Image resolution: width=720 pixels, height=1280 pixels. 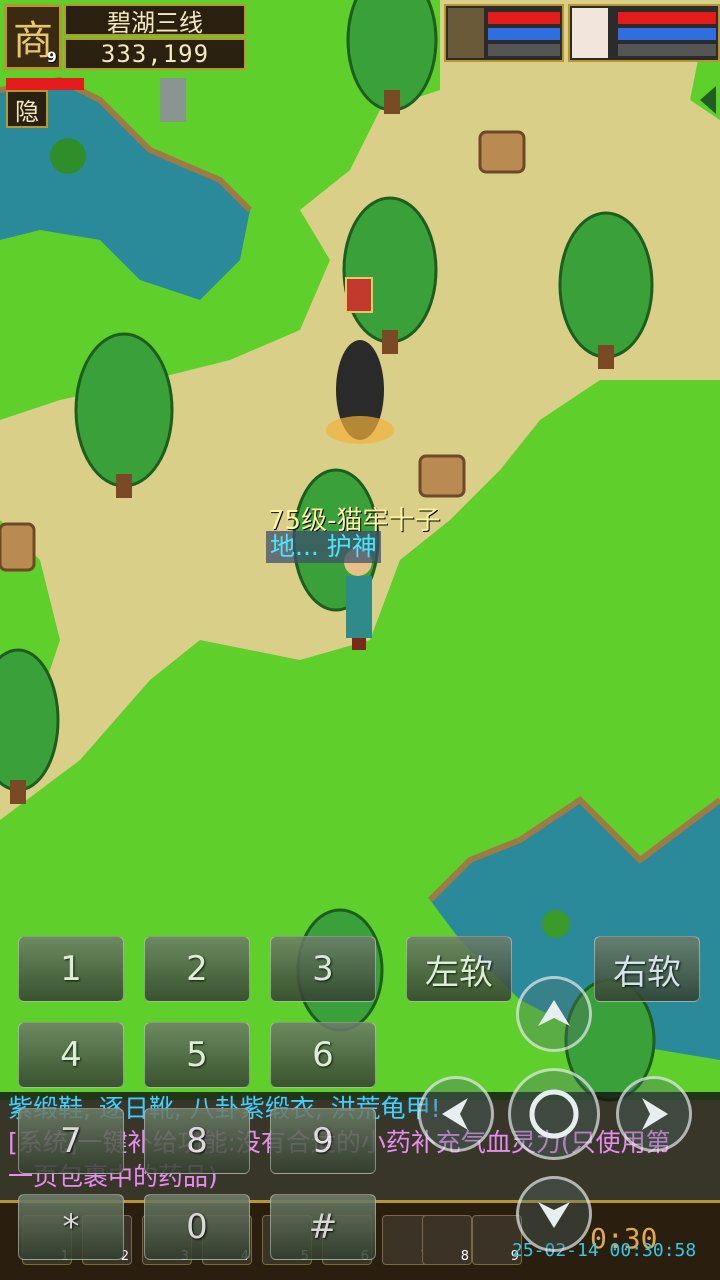 I want to click on key-7: 7, so click(x=71, y=1141).